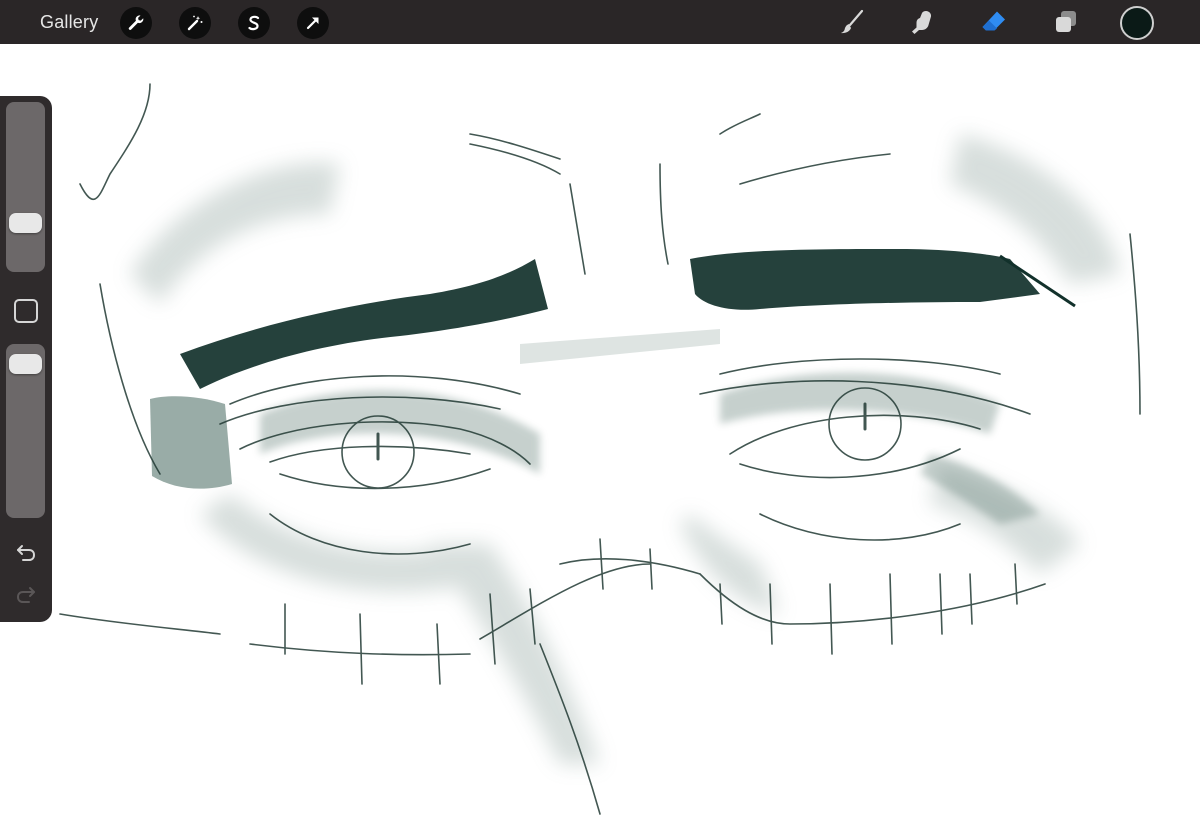 The height and width of the screenshot is (834, 1200). I want to click on adjustments-button, so click(195, 23).